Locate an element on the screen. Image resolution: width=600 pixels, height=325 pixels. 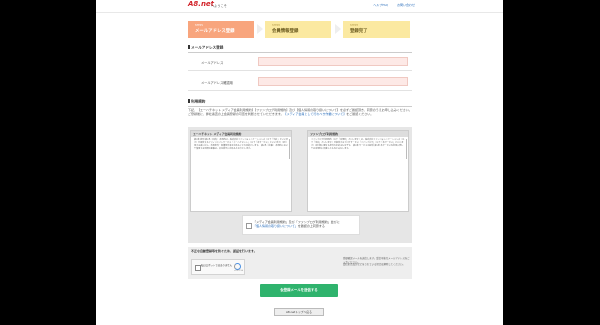
email-label: メールアドレス is located at coordinates (212, 63).